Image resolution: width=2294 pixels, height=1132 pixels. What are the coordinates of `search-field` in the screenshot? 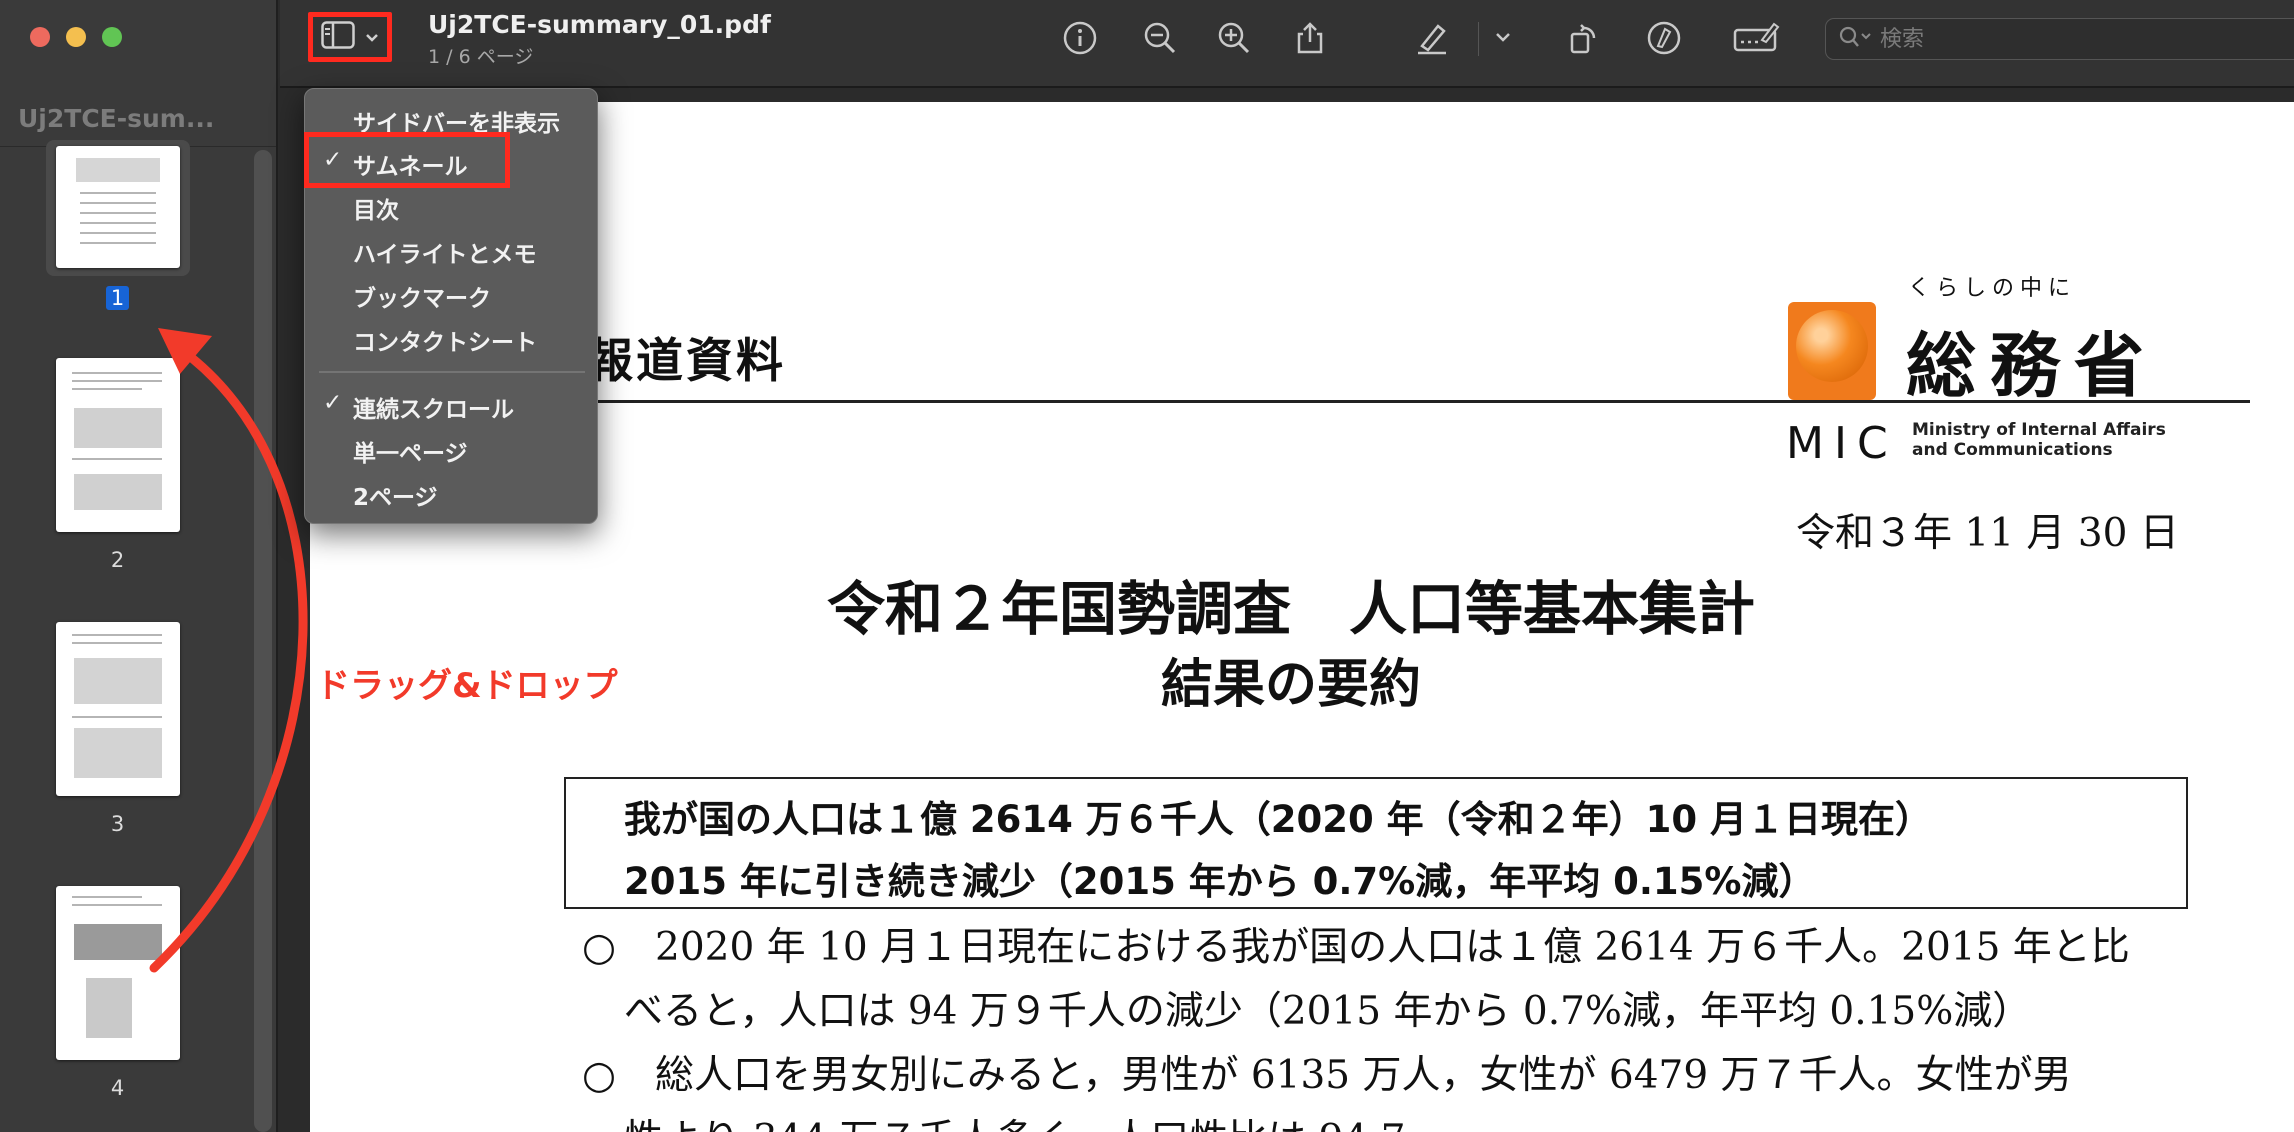 It's located at (2059, 39).